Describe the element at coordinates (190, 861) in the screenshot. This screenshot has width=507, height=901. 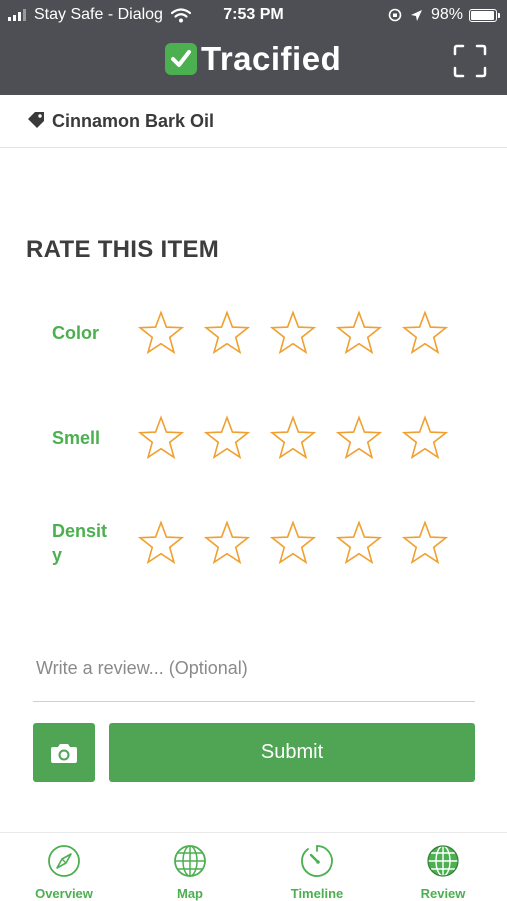
I see `globe-icon` at that location.